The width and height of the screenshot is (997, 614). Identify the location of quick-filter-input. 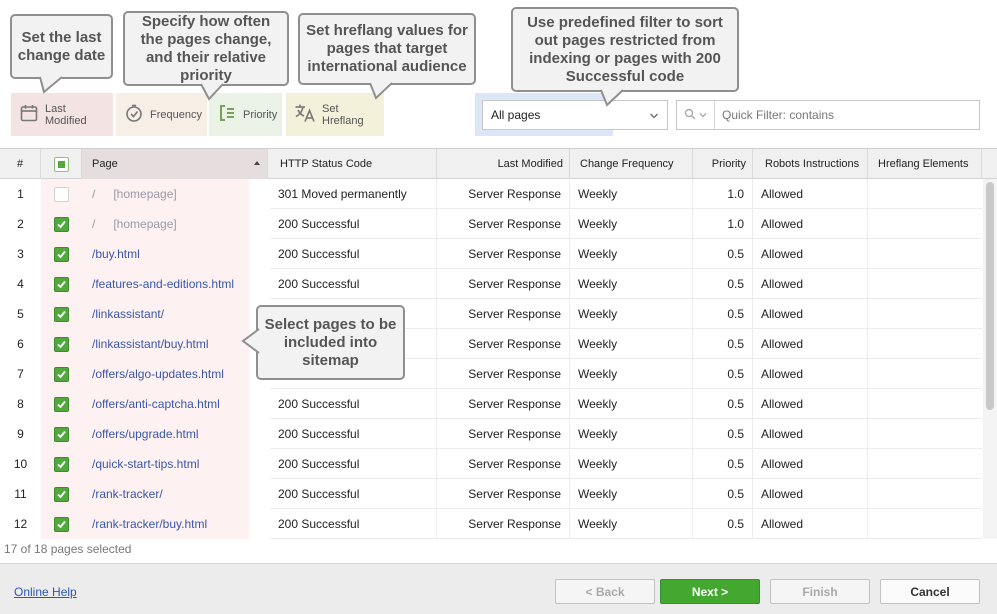
(847, 115).